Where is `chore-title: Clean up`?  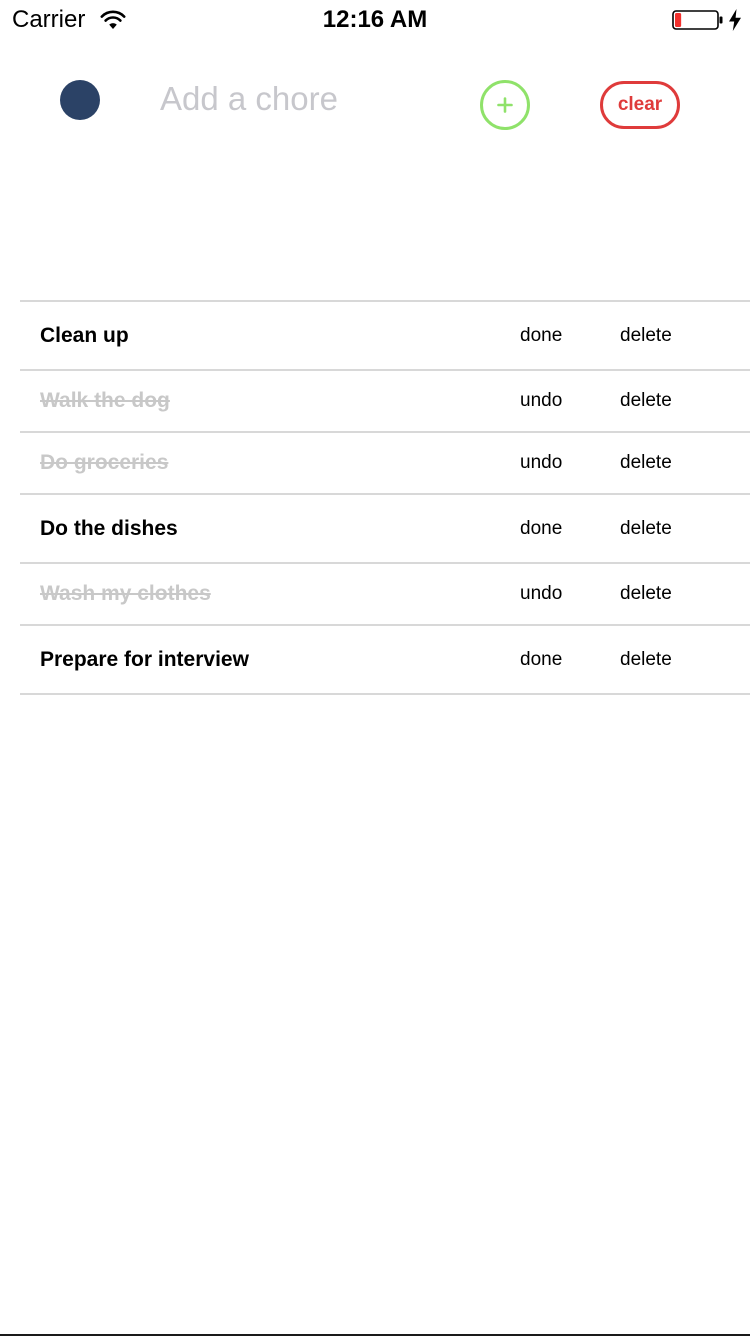
chore-title: Clean up is located at coordinates (84, 335).